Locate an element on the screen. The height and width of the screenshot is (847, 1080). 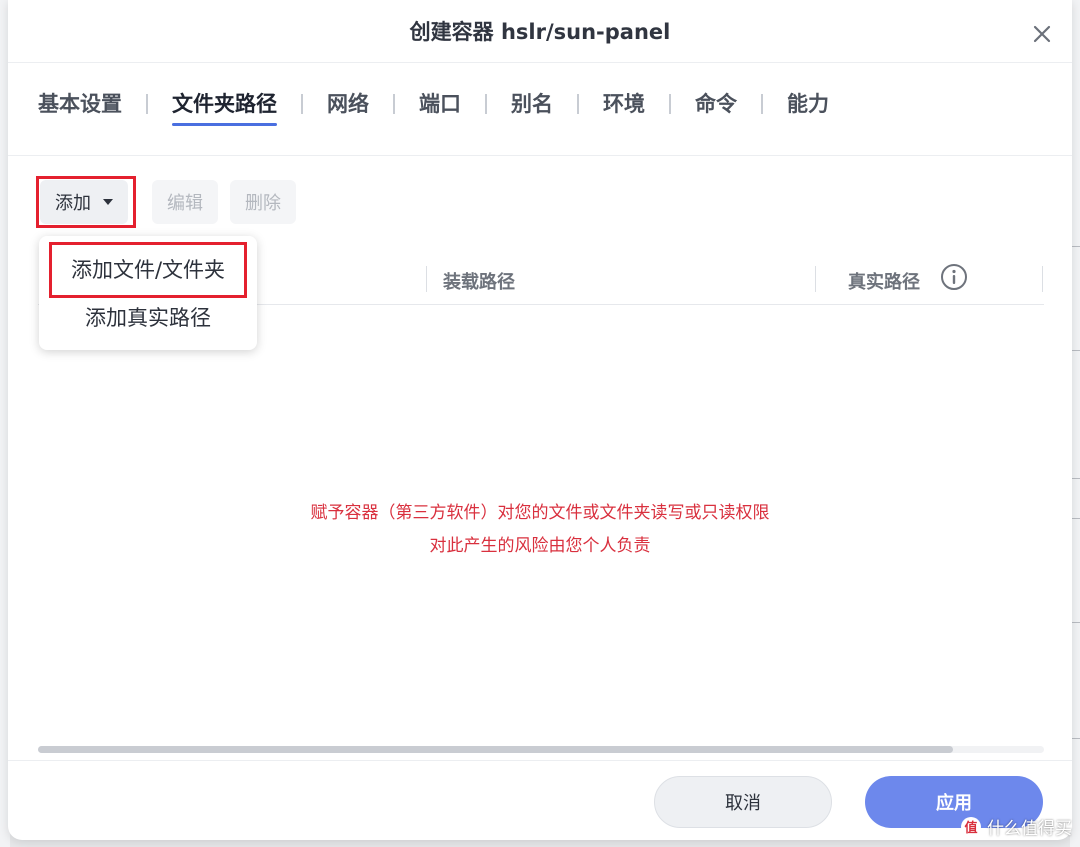
tab-environment: 环境 is located at coordinates (624, 107).